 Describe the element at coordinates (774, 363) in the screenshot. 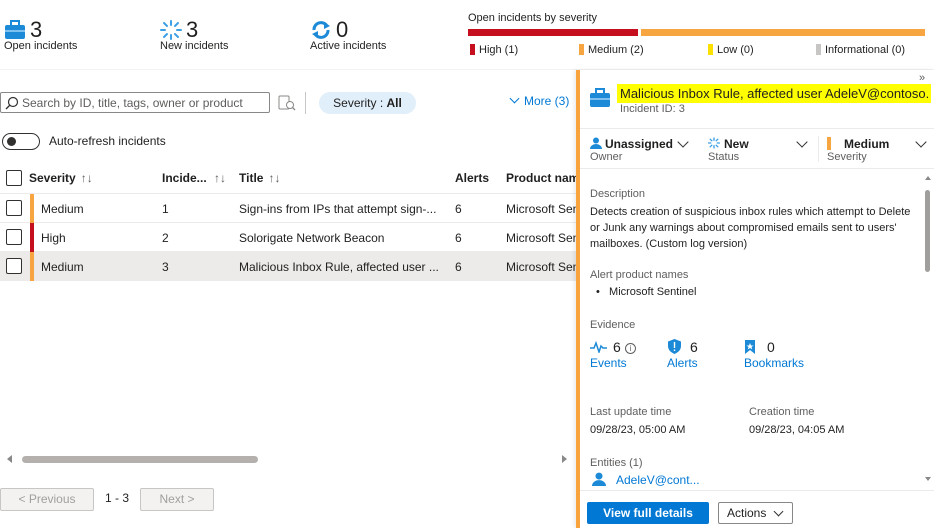

I see `bookmarks-link: Bookmarks` at that location.